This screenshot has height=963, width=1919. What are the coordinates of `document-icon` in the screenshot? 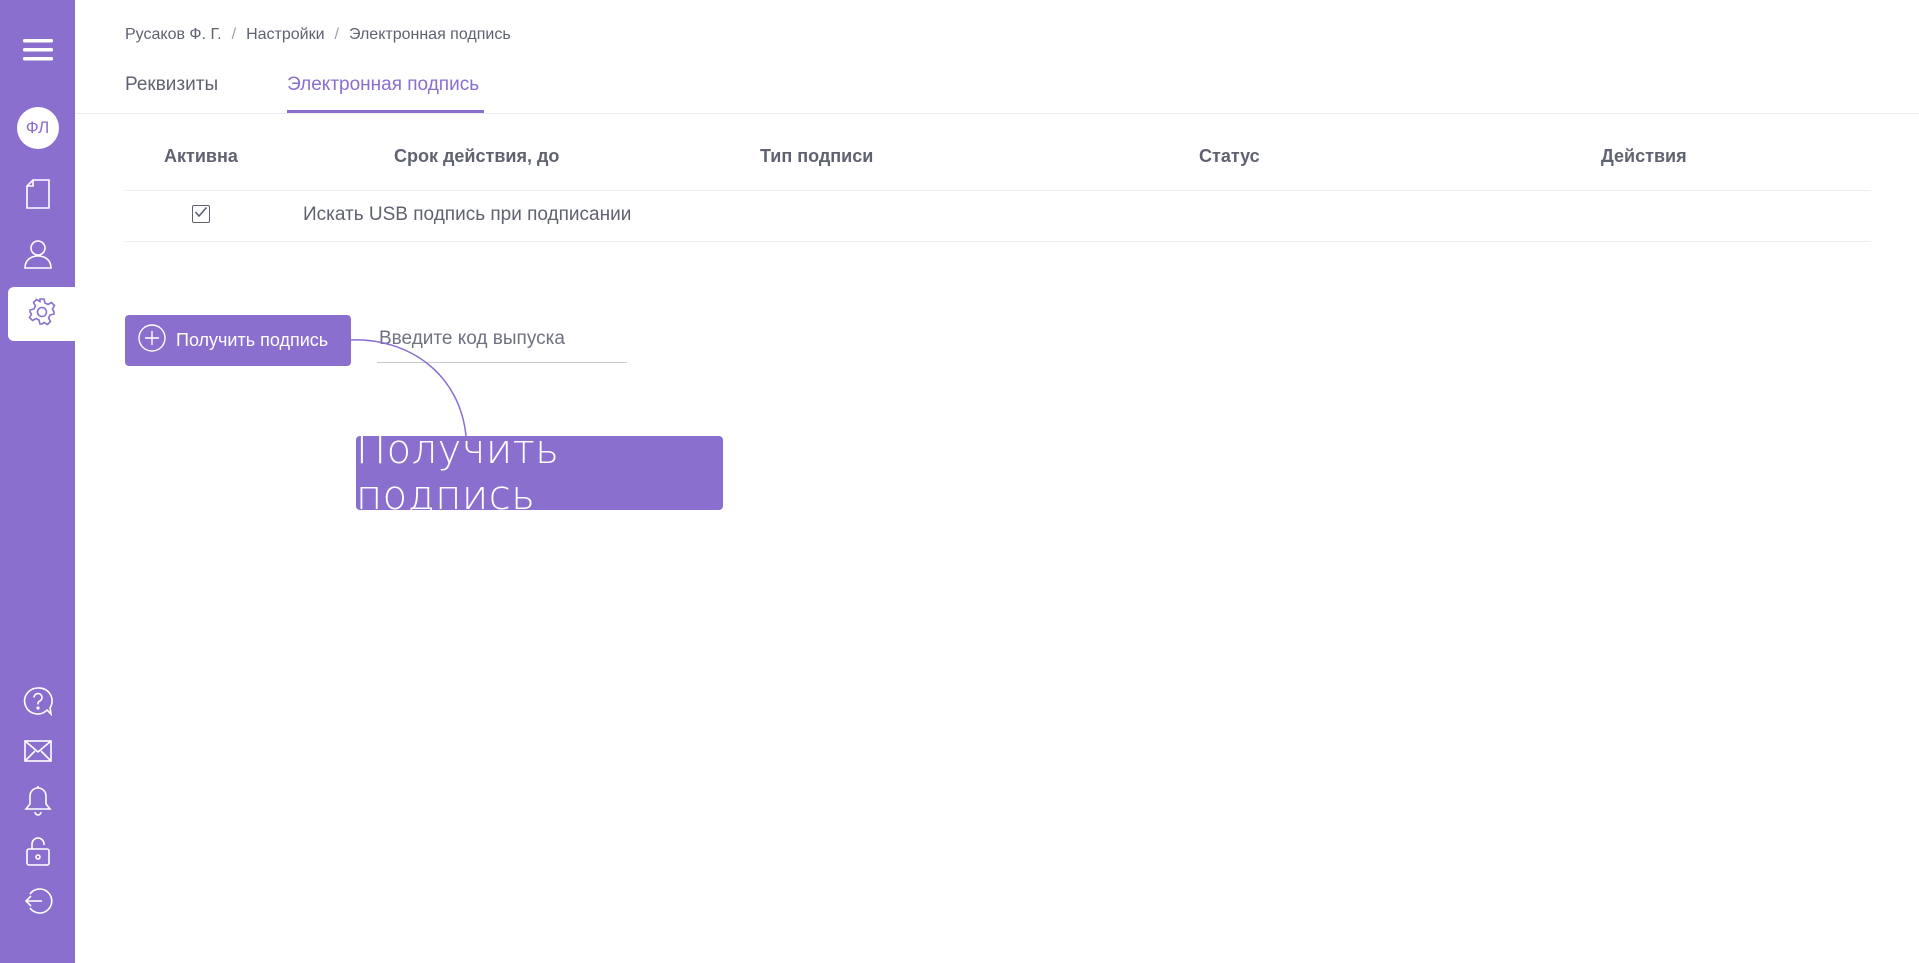 It's located at (38, 194).